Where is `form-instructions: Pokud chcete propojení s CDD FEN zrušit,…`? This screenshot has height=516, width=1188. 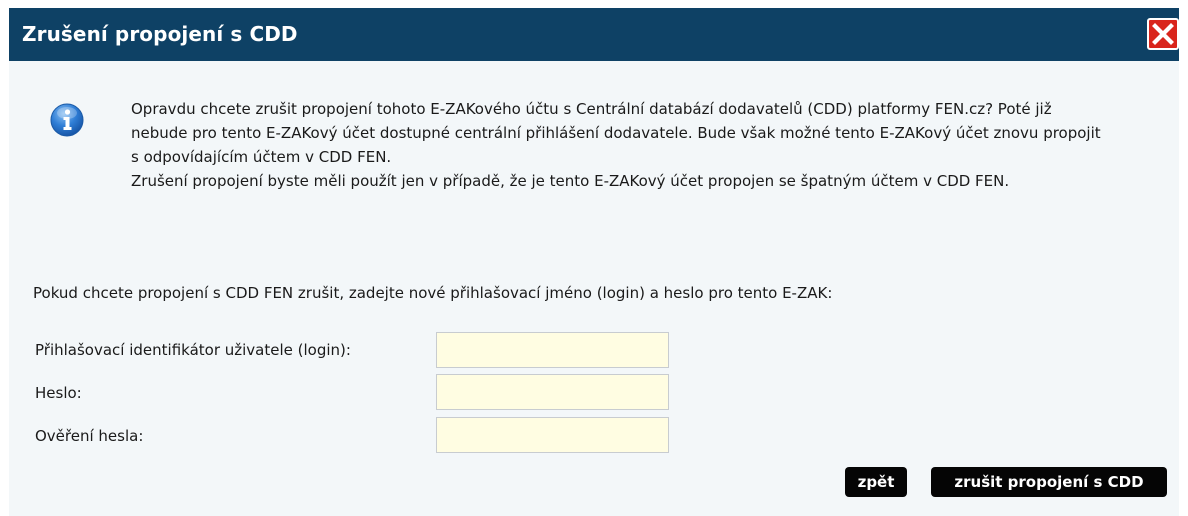
form-instructions: Pokud chcete propojení s CDD FEN zrušit,… is located at coordinates (433, 293).